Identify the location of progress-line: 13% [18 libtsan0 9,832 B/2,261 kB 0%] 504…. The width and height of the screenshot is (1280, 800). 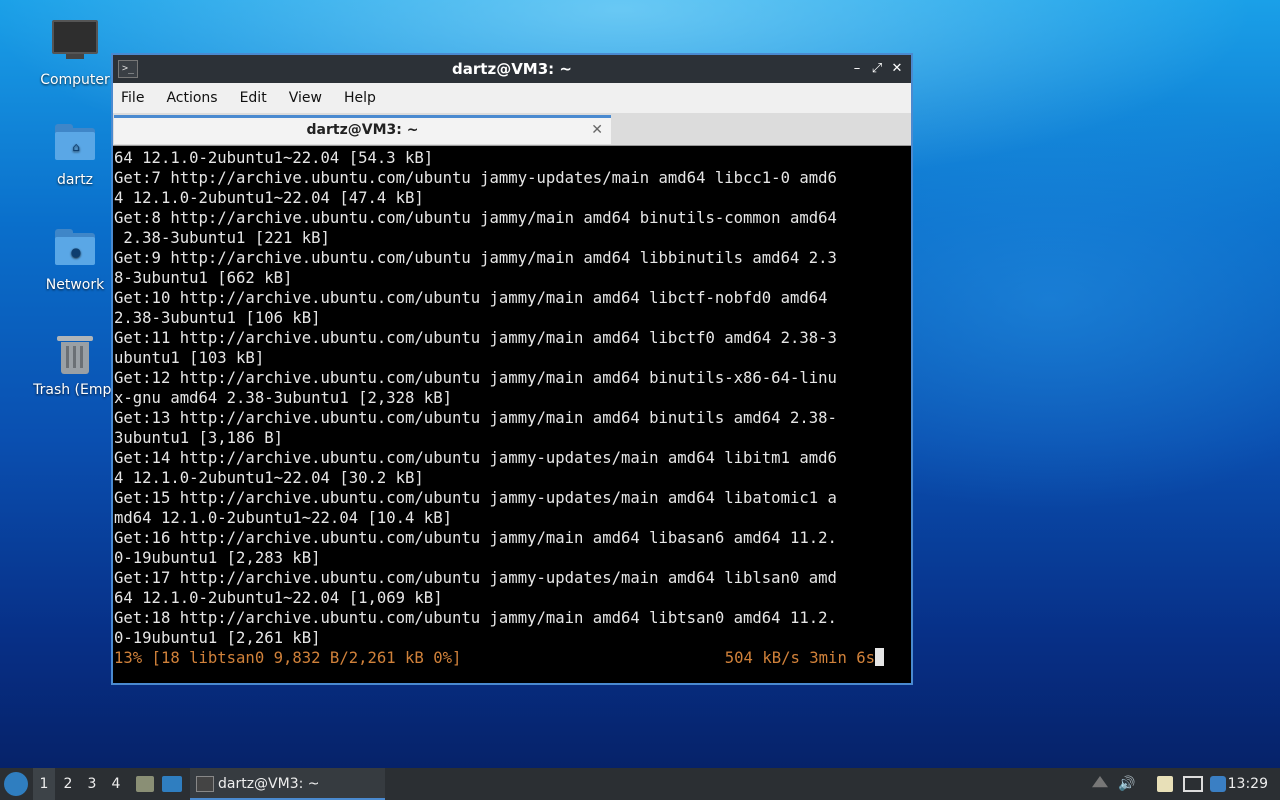
(512, 658).